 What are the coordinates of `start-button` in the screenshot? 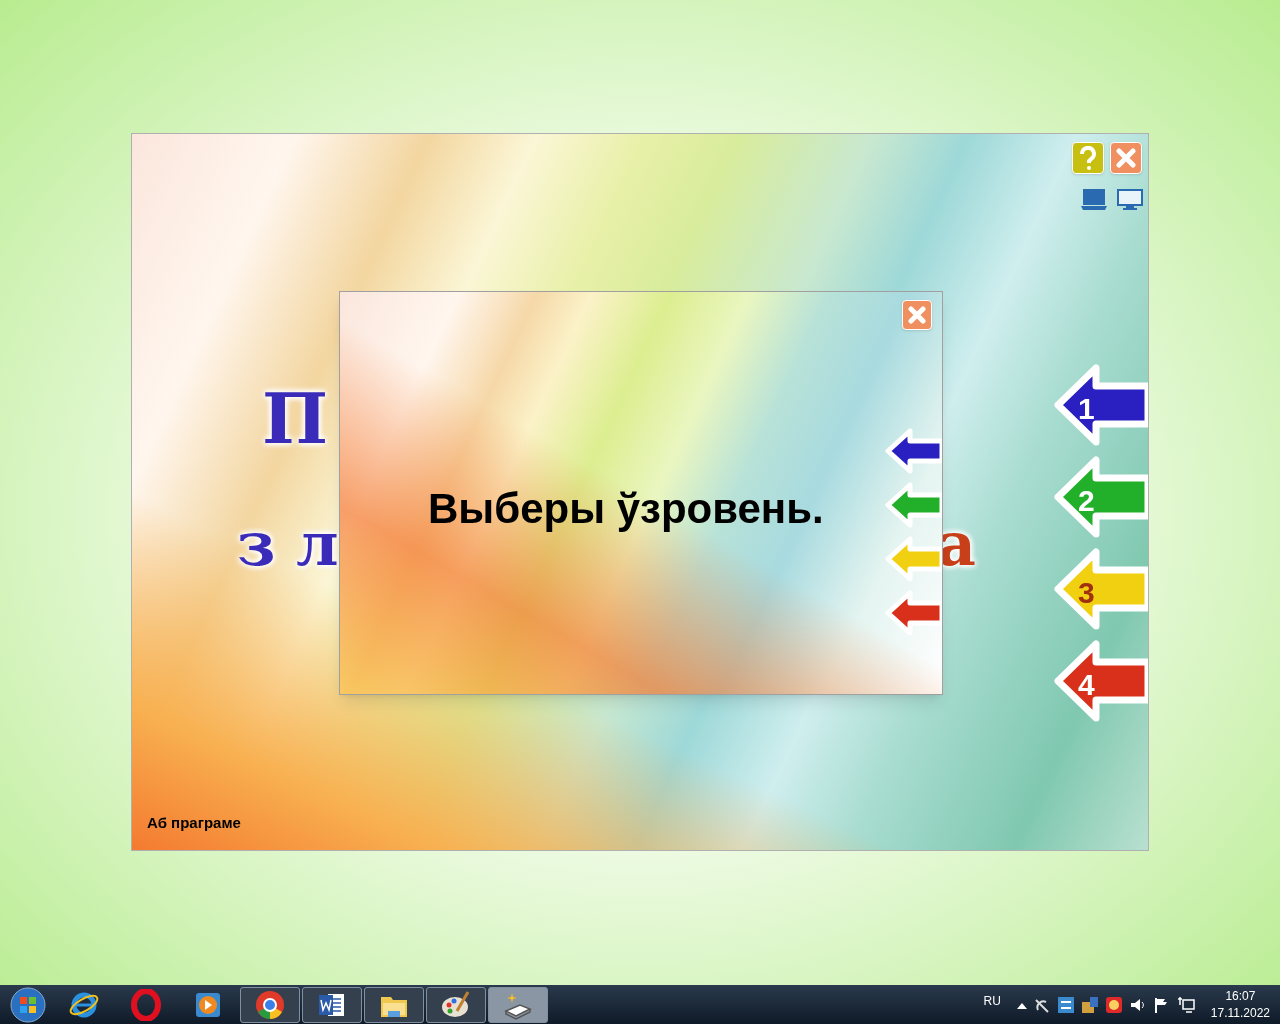 It's located at (28, 1004).